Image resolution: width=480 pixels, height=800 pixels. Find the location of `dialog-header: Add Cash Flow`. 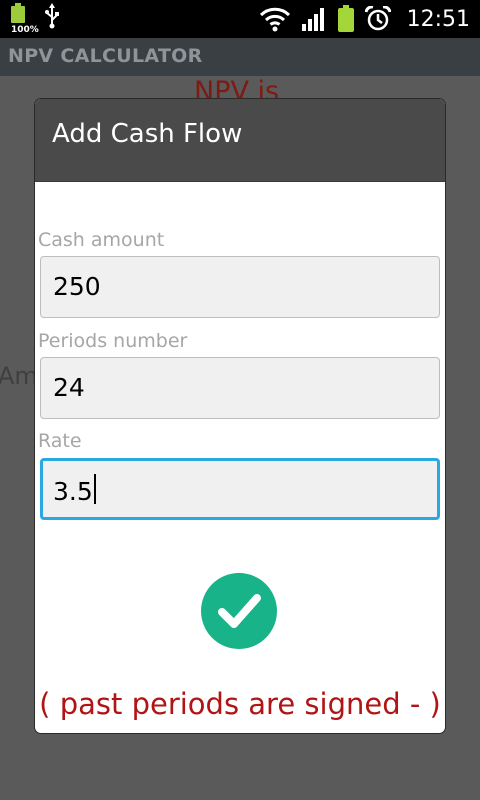

dialog-header: Add Cash Flow is located at coordinates (240, 140).